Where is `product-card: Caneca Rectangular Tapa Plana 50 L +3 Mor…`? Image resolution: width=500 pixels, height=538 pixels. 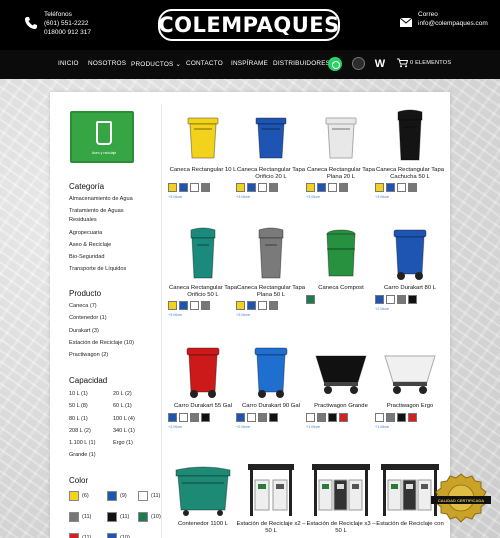 product-card: Caneca Rectangular Tapa Plana 50 L +3 Mor… is located at coordinates (271, 270).